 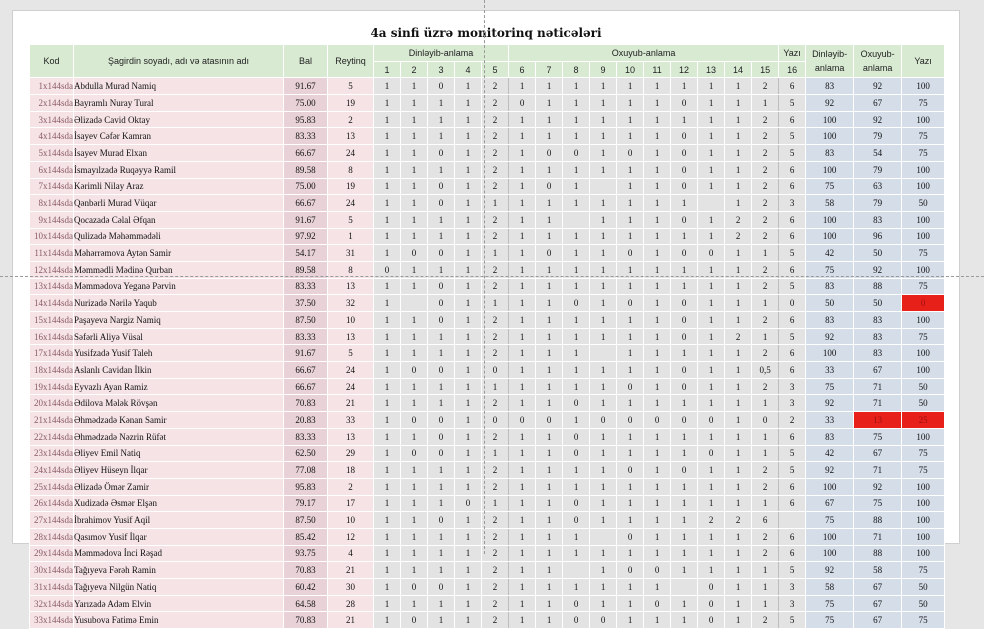 What do you see at coordinates (522, 69) in the screenshot?
I see `question-number-header: 6` at bounding box center [522, 69].